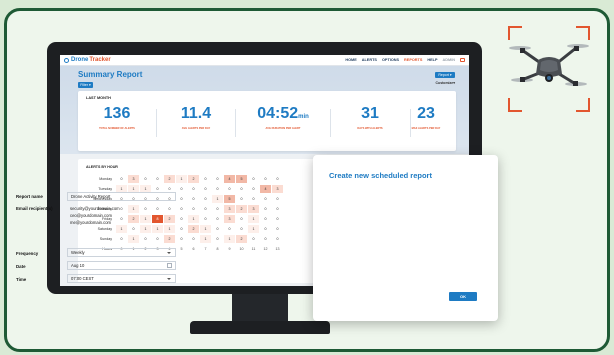 This screenshot has width=614, height=355. I want to click on app-logo: Drone Tracker, so click(87, 60).